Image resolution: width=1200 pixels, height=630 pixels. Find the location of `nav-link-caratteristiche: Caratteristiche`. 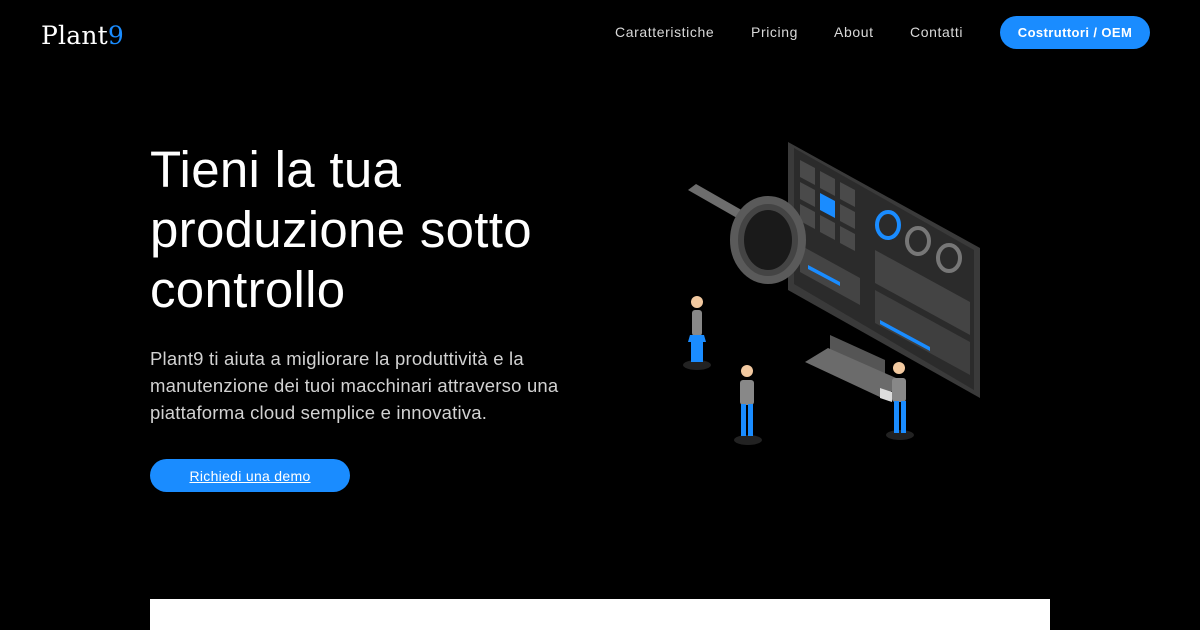

nav-link-caratteristiche: Caratteristiche is located at coordinates (664, 32).